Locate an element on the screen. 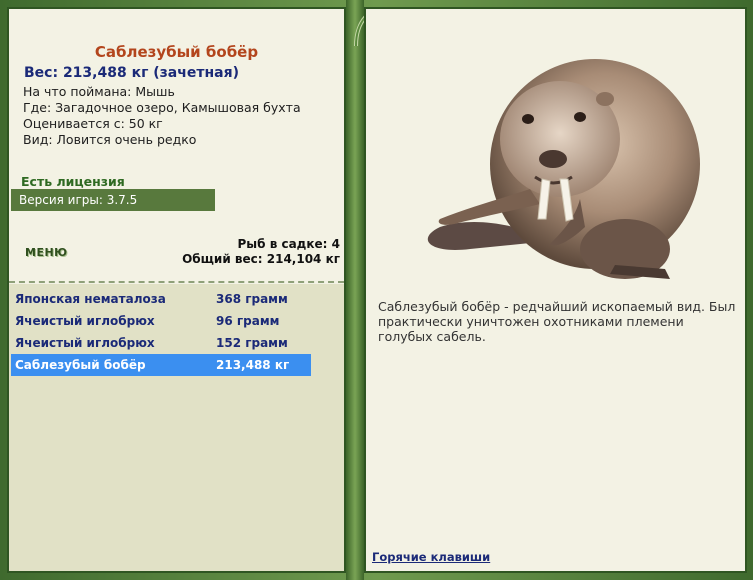  fish-title: Саблезубый бобёр is located at coordinates (176, 52).